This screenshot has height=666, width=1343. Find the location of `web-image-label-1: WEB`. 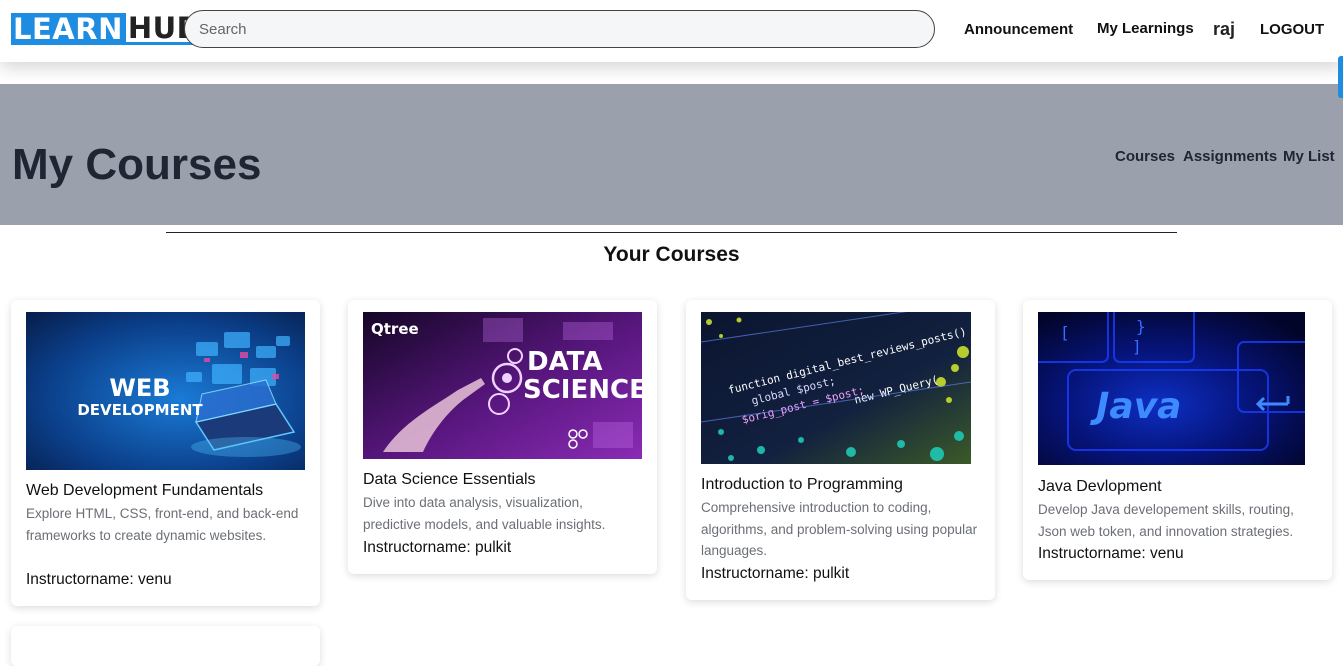

web-image-label-1: WEB is located at coordinates (139, 388).